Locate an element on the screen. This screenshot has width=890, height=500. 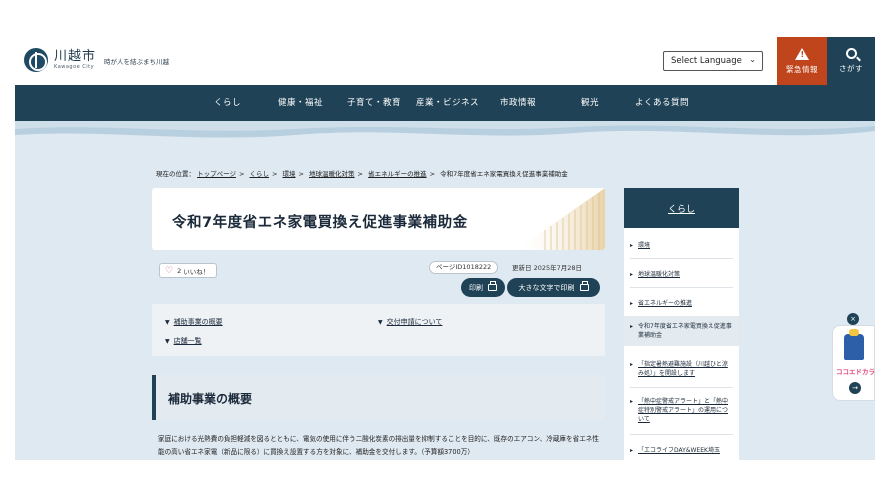
sidebar-heading: くらし is located at coordinates (681, 208).